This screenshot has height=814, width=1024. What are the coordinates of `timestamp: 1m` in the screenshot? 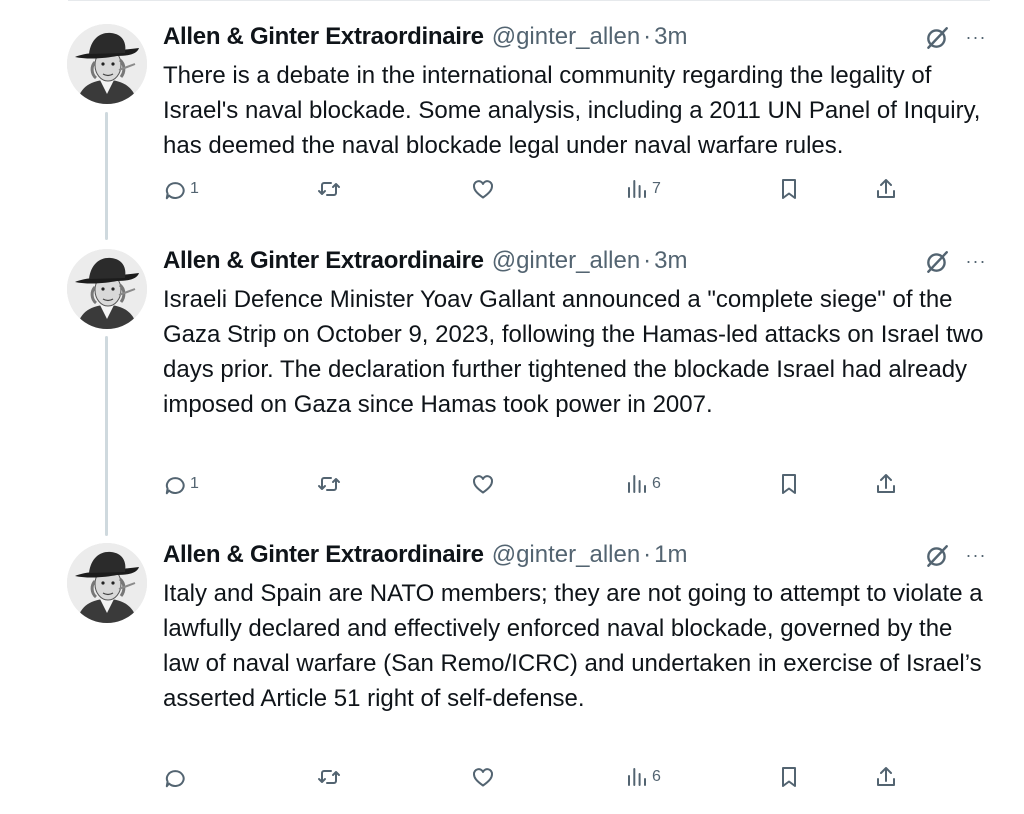 It's located at (670, 555).